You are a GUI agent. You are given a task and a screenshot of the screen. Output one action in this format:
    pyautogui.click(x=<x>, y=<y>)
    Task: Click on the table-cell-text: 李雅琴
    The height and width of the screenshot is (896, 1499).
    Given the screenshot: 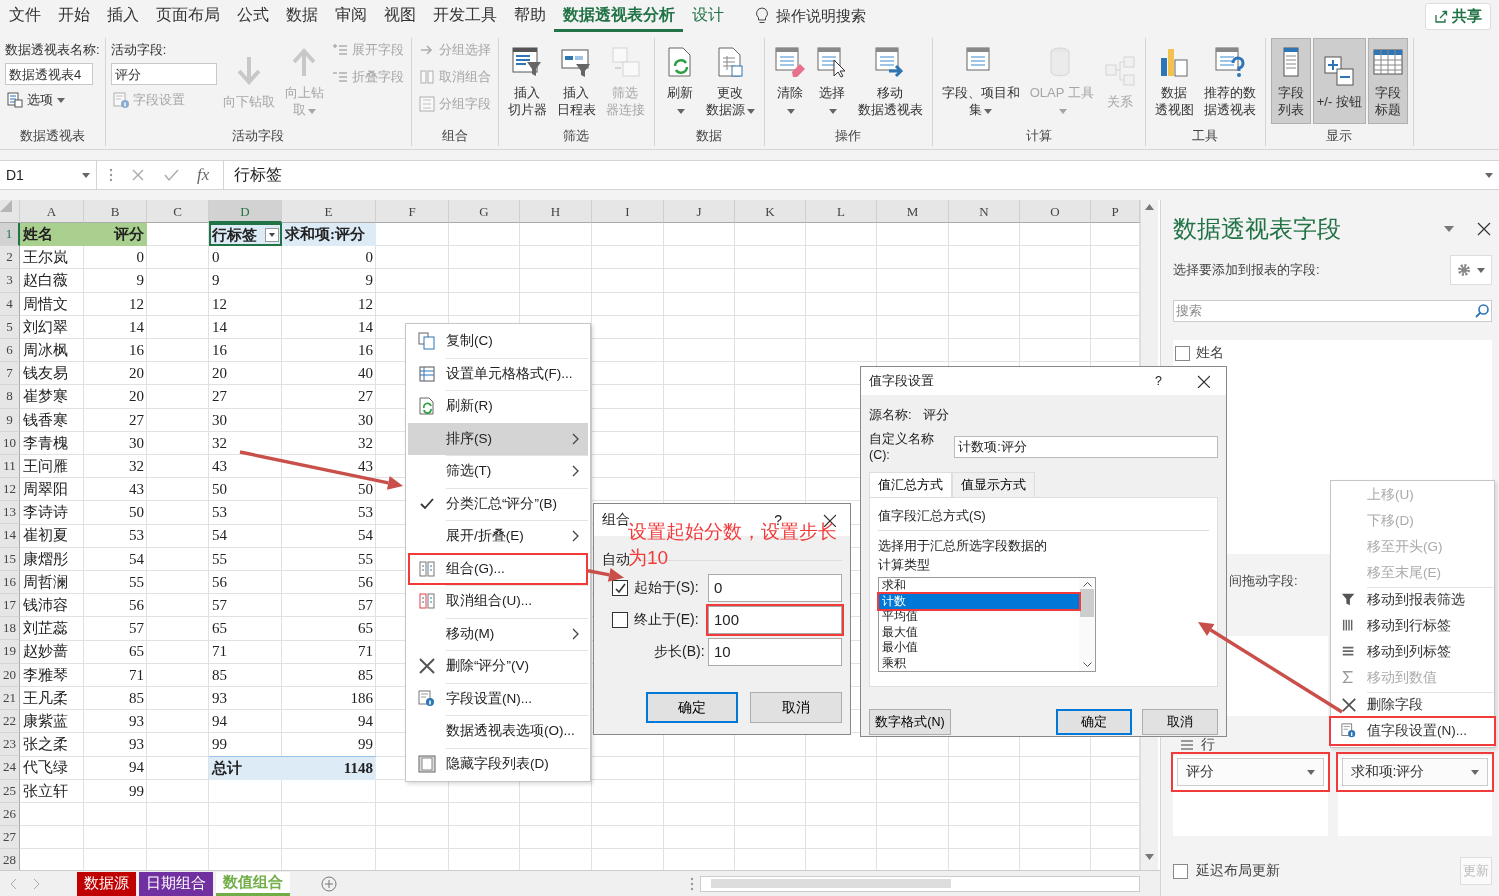 What is the action you would take?
    pyautogui.click(x=45, y=675)
    